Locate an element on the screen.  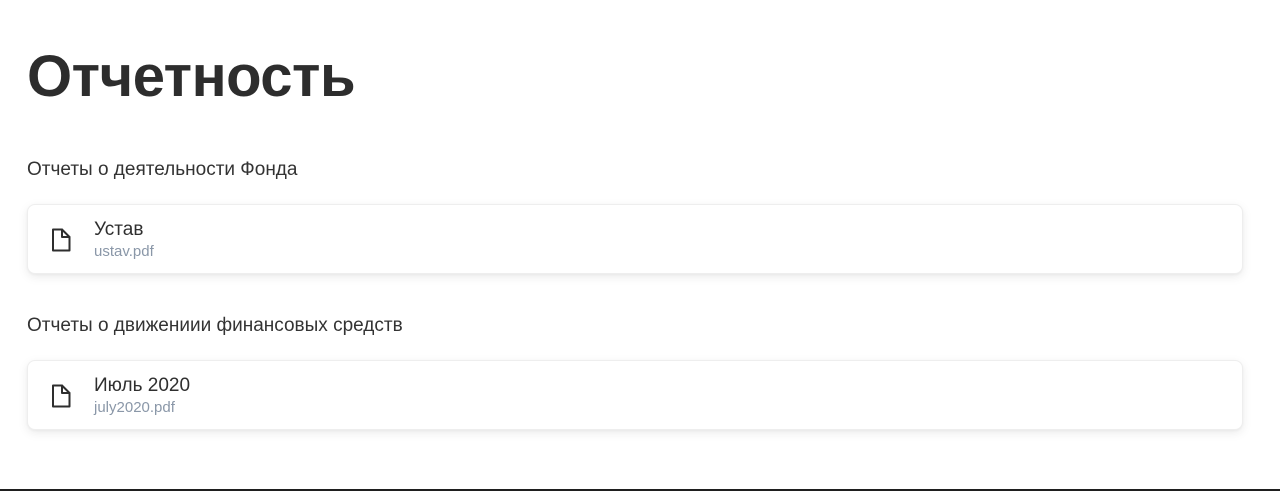
file-name: Июль 2020 is located at coordinates (142, 385).